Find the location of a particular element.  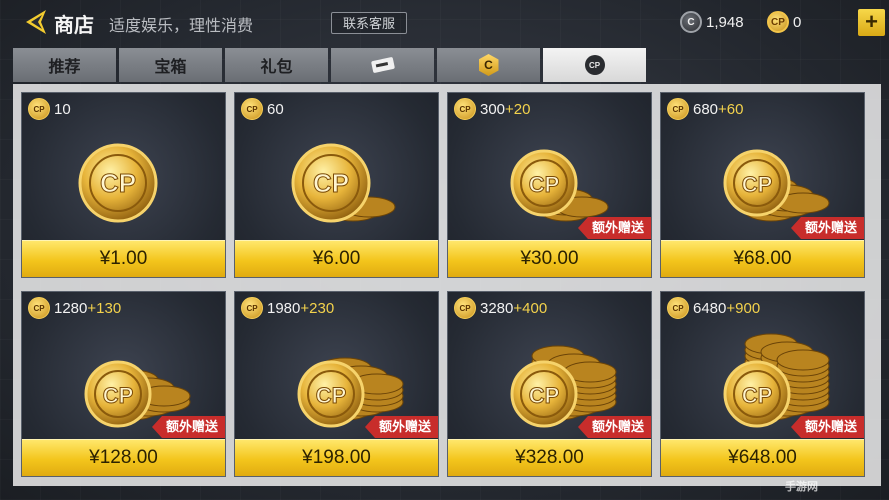

product-amount: 60 is located at coordinates (275, 109).